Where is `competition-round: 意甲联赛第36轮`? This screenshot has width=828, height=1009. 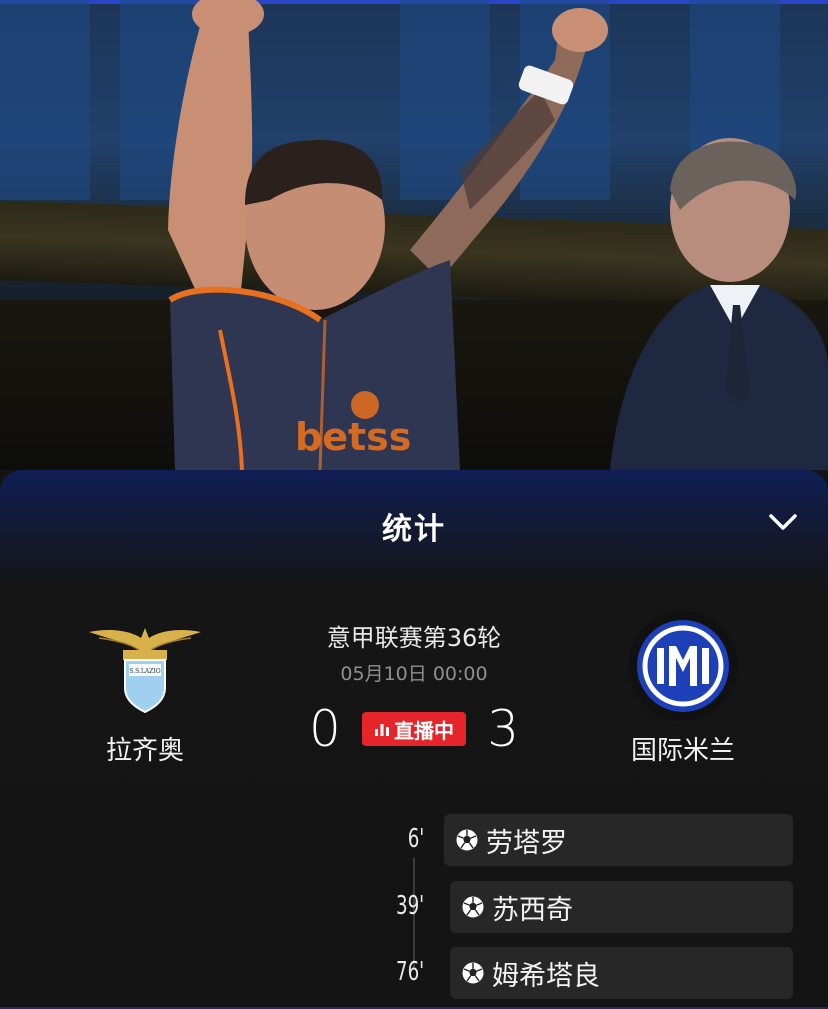 competition-round: 意甲联赛第36轮 is located at coordinates (414, 638).